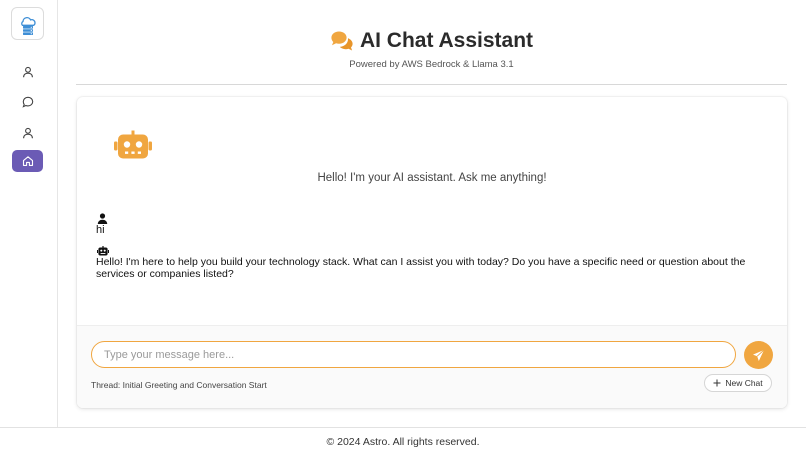 Image resolution: width=806 pixels, height=454 pixels. Describe the element at coordinates (403, 427) in the screenshot. I see `footer-divider` at that location.